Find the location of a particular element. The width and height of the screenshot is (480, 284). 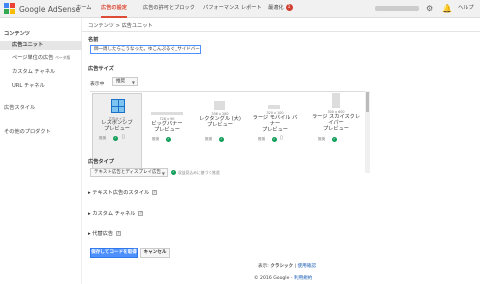

size-card-300x600: 300 x 600 ラージ スカイスクレイパー プレビュー 推奨 ✓ is located at coordinates (336, 132).